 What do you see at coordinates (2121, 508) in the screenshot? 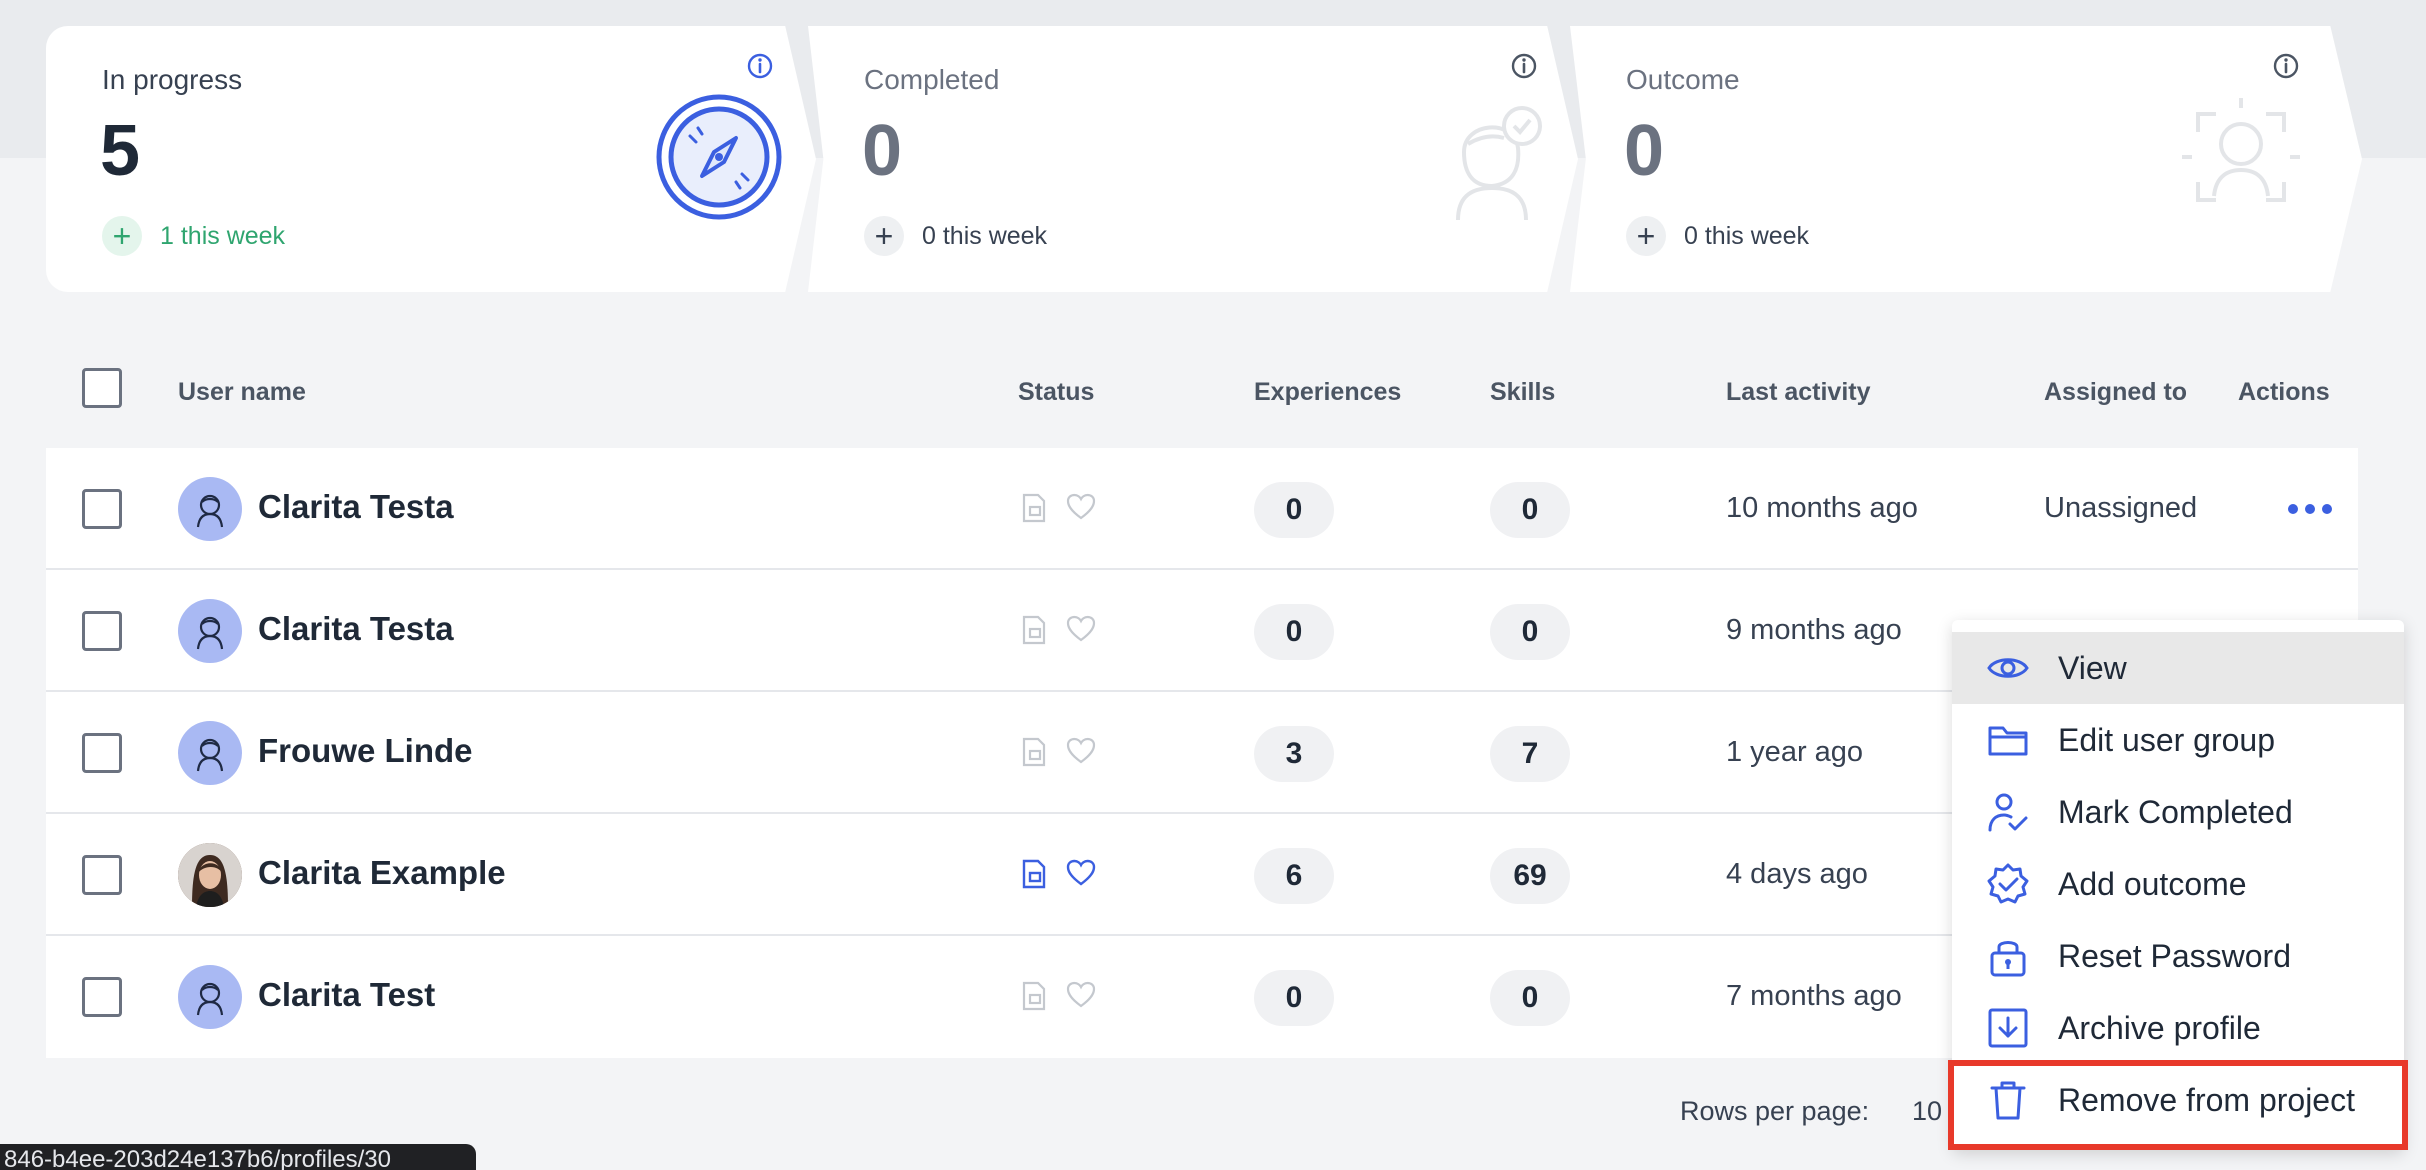
I see `assigned-to: Unassigned` at bounding box center [2121, 508].